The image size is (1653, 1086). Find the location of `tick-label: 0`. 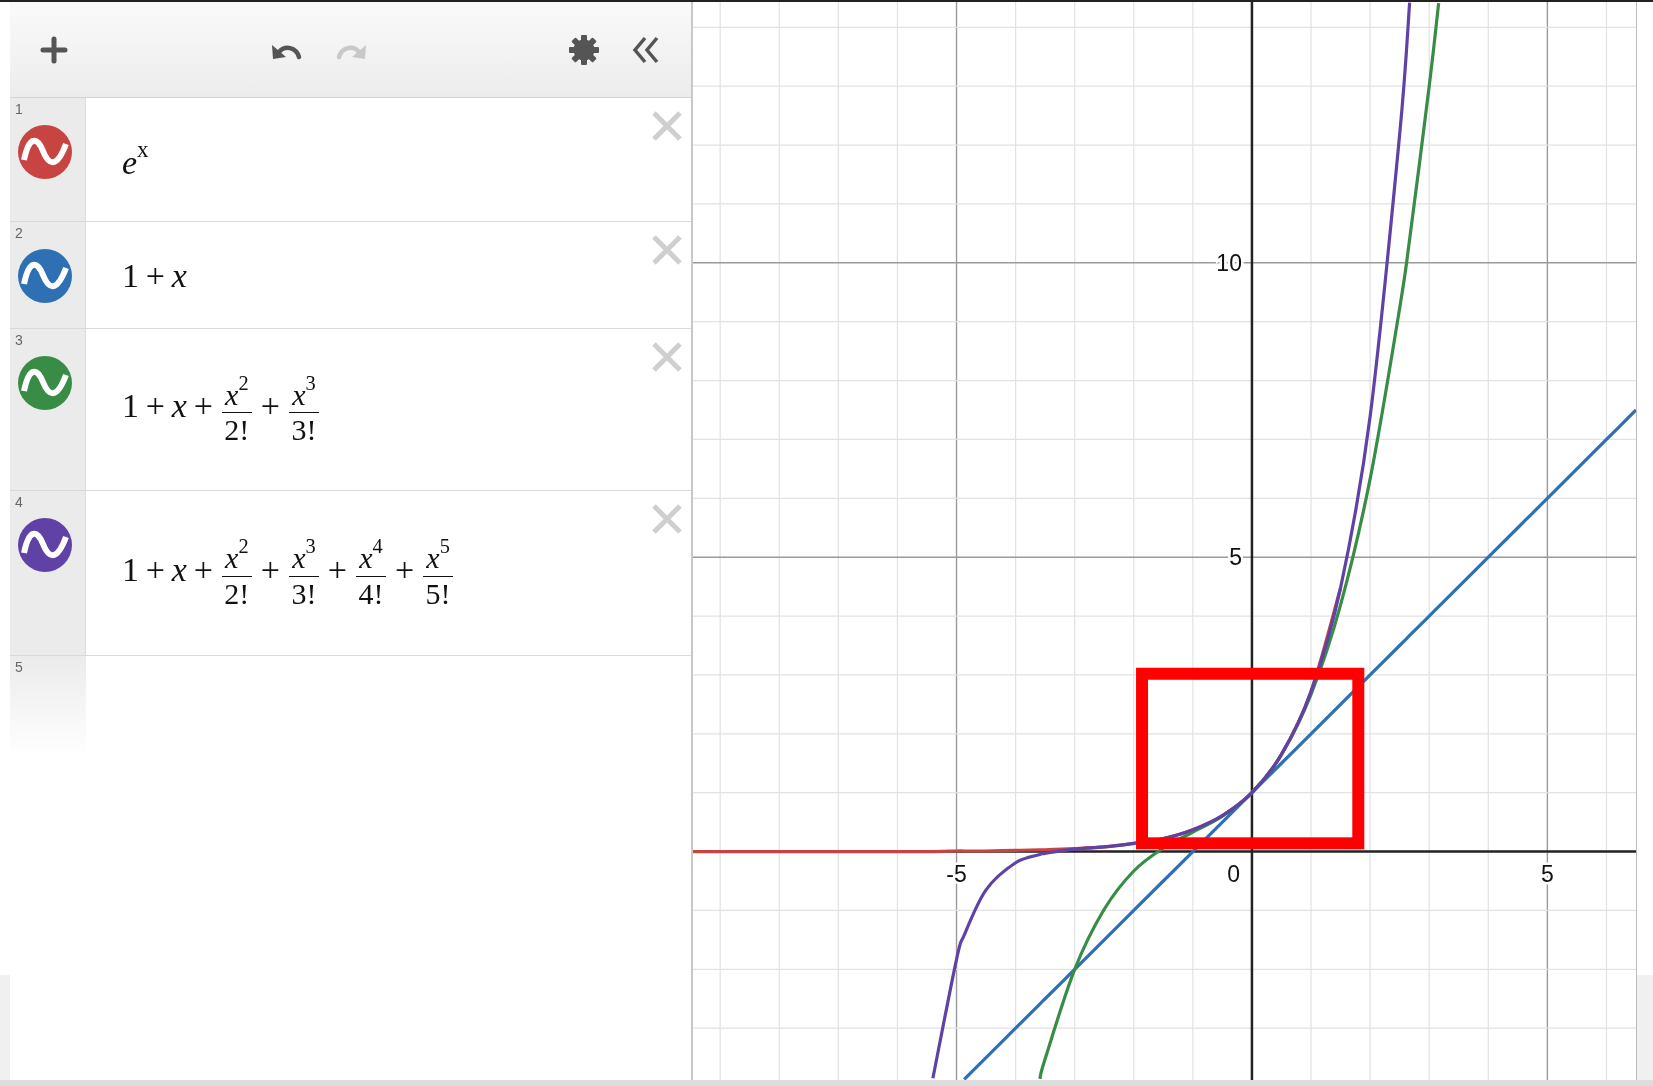

tick-label: 0 is located at coordinates (1233, 873).